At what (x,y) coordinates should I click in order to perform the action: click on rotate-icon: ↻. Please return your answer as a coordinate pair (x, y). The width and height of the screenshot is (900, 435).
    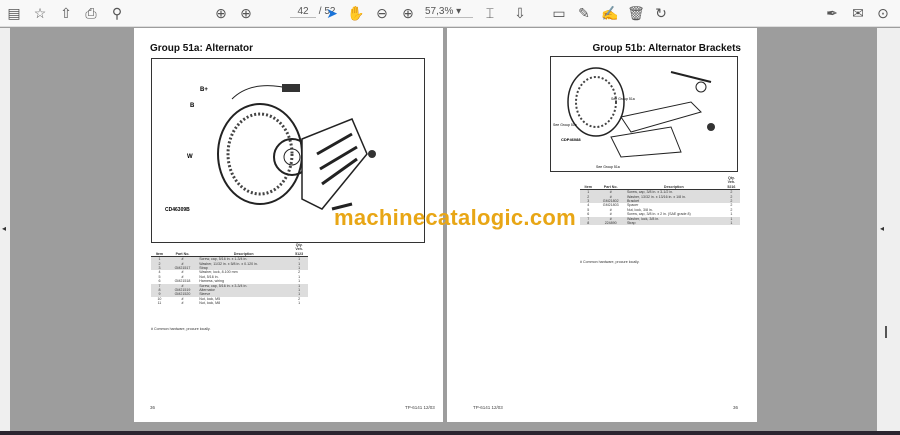
    Looking at the image, I should click on (661, 13).